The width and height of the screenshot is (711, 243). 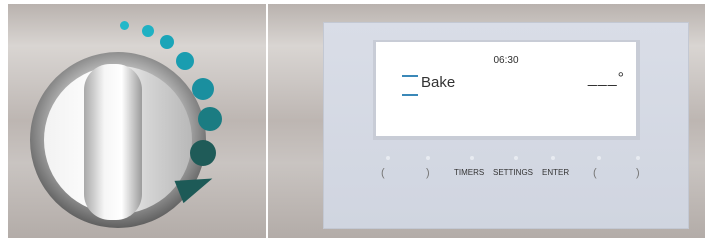 I want to click on knob-grip, so click(x=113, y=142).